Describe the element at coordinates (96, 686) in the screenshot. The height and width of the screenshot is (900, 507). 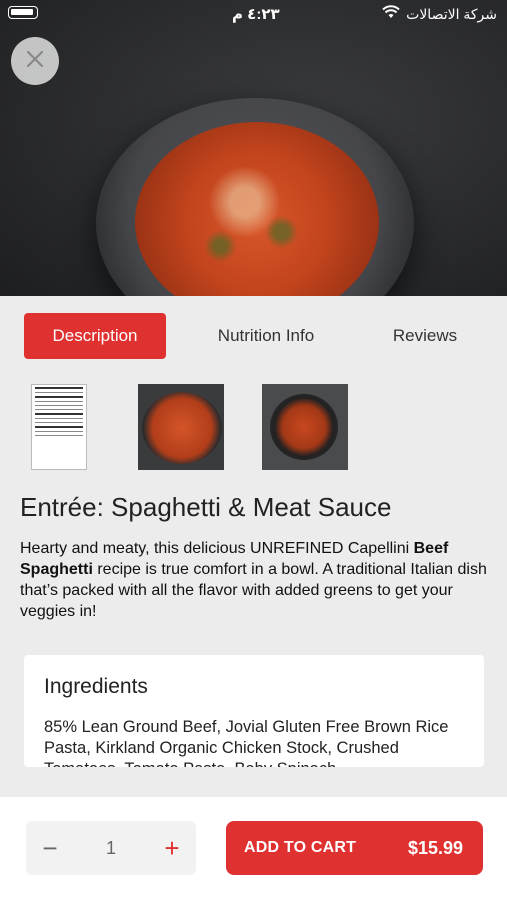
I see `ingredients-title: Ingredients` at that location.